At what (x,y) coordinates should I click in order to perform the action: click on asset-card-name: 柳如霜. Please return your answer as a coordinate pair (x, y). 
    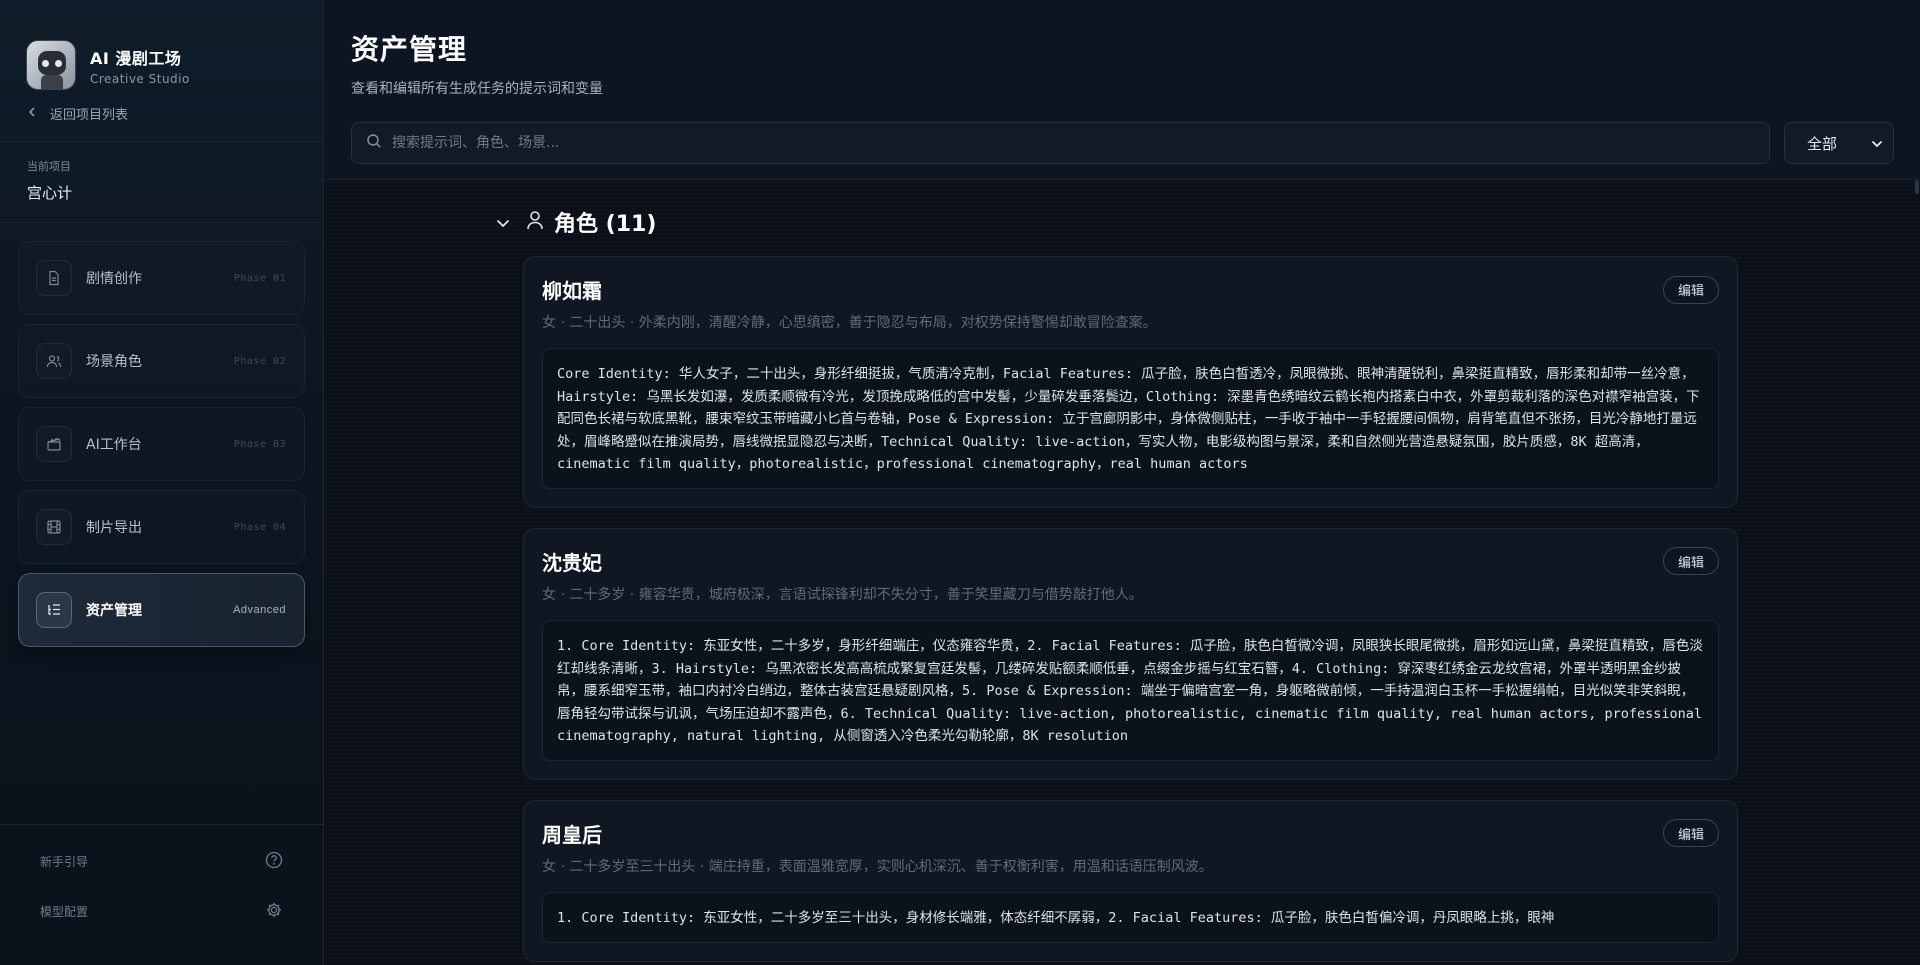
    Looking at the image, I should click on (572, 291).